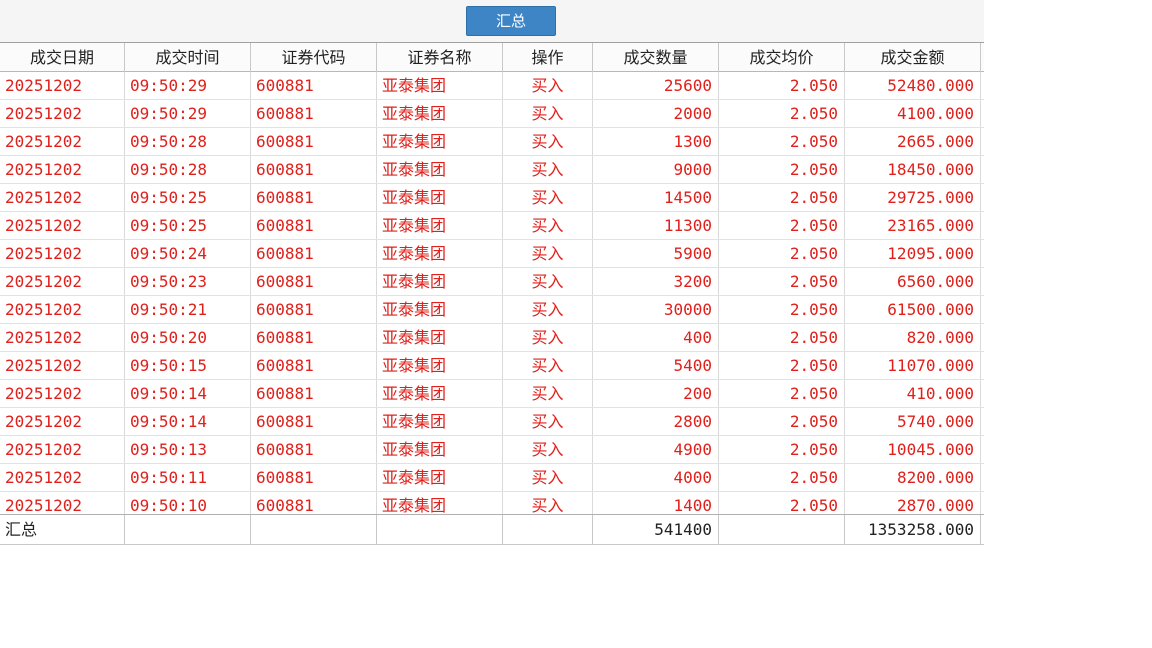 The image size is (1152, 648). Describe the element at coordinates (188, 57) in the screenshot. I see `column-header-time: 成交时间` at that location.